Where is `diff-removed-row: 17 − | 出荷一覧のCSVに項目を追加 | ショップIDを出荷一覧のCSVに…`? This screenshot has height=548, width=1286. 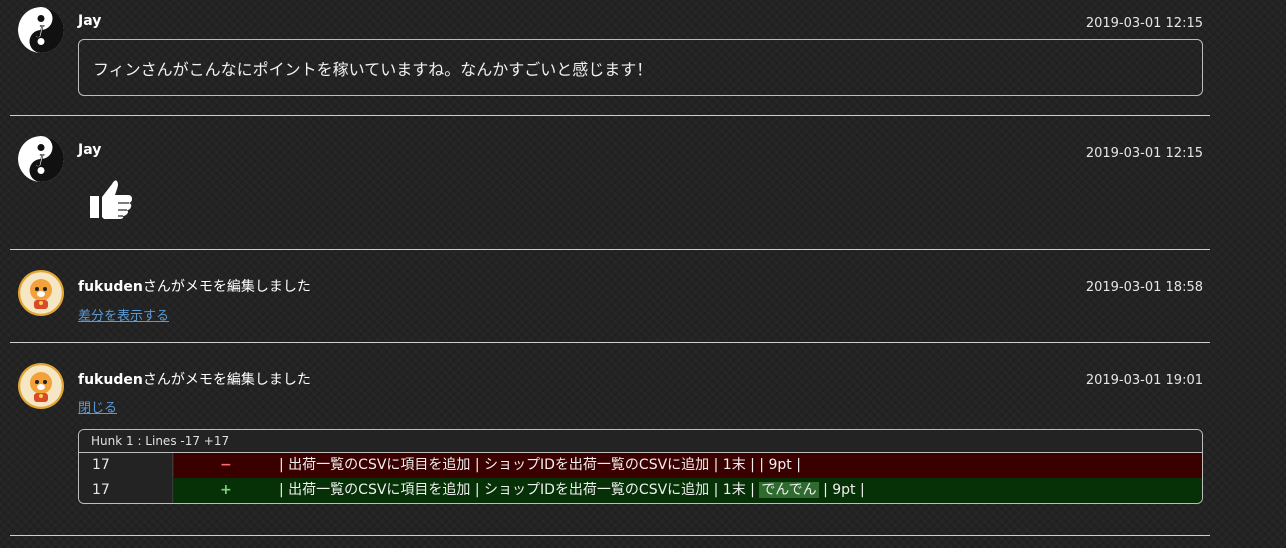 diff-removed-row: 17 − | 出荷一覧のCSVに項目を追加 | ショップIDを出荷一覧のCSVに… is located at coordinates (640, 465).